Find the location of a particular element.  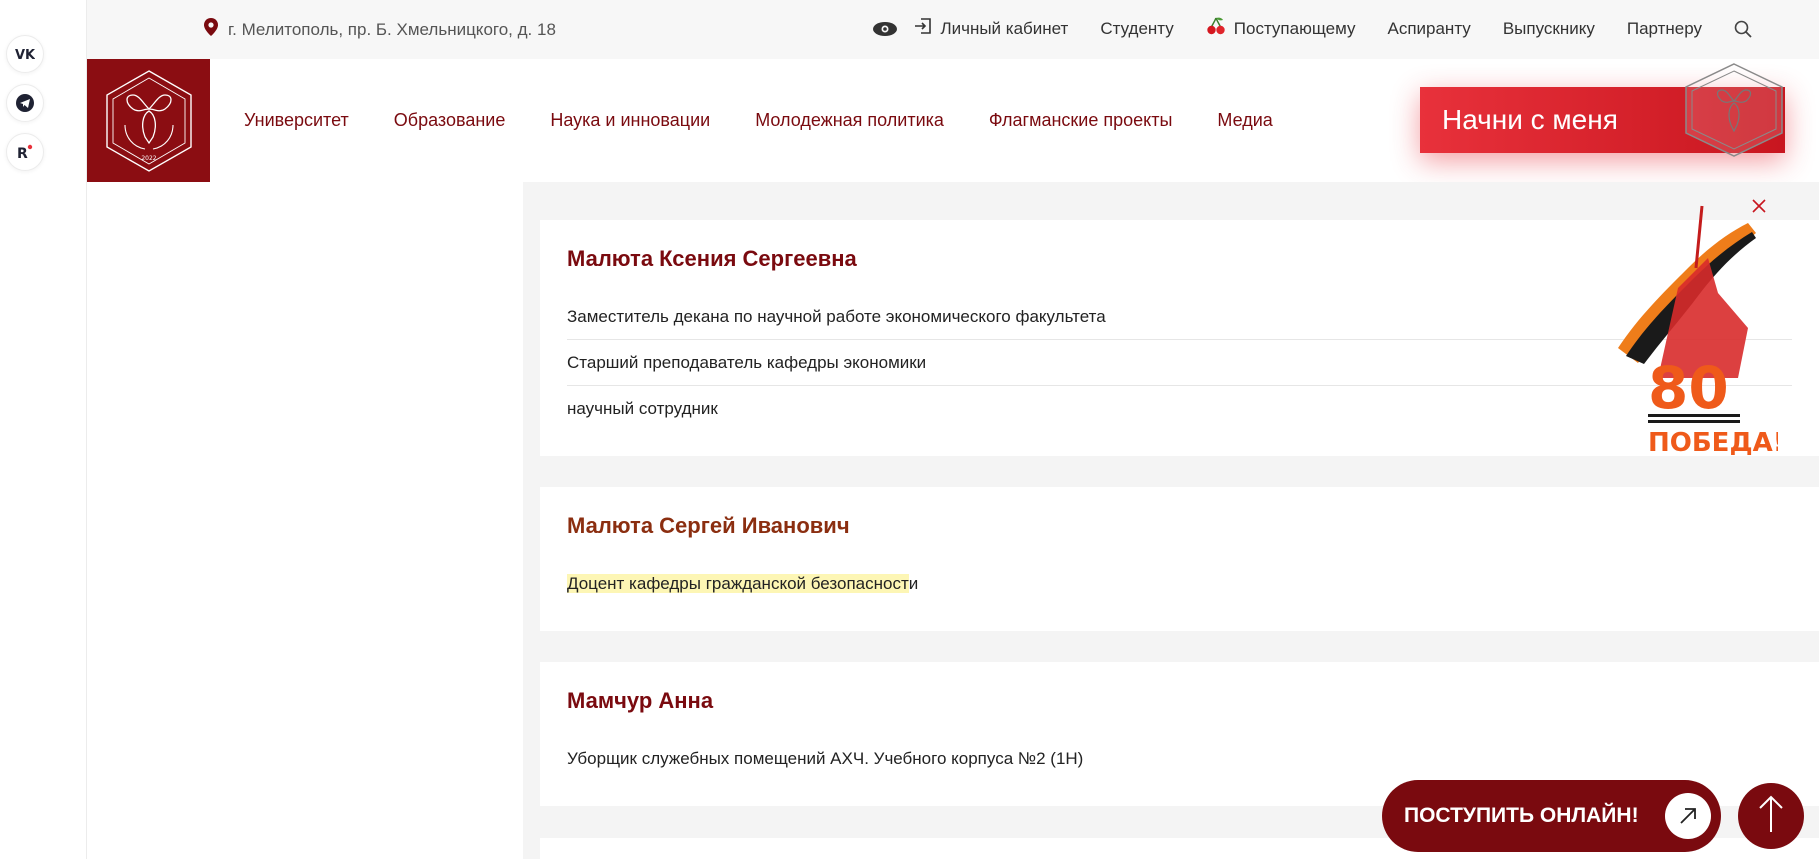

apply-online-label: ПОСТУПИТЬ ОНЛАЙН! is located at coordinates (1521, 815).